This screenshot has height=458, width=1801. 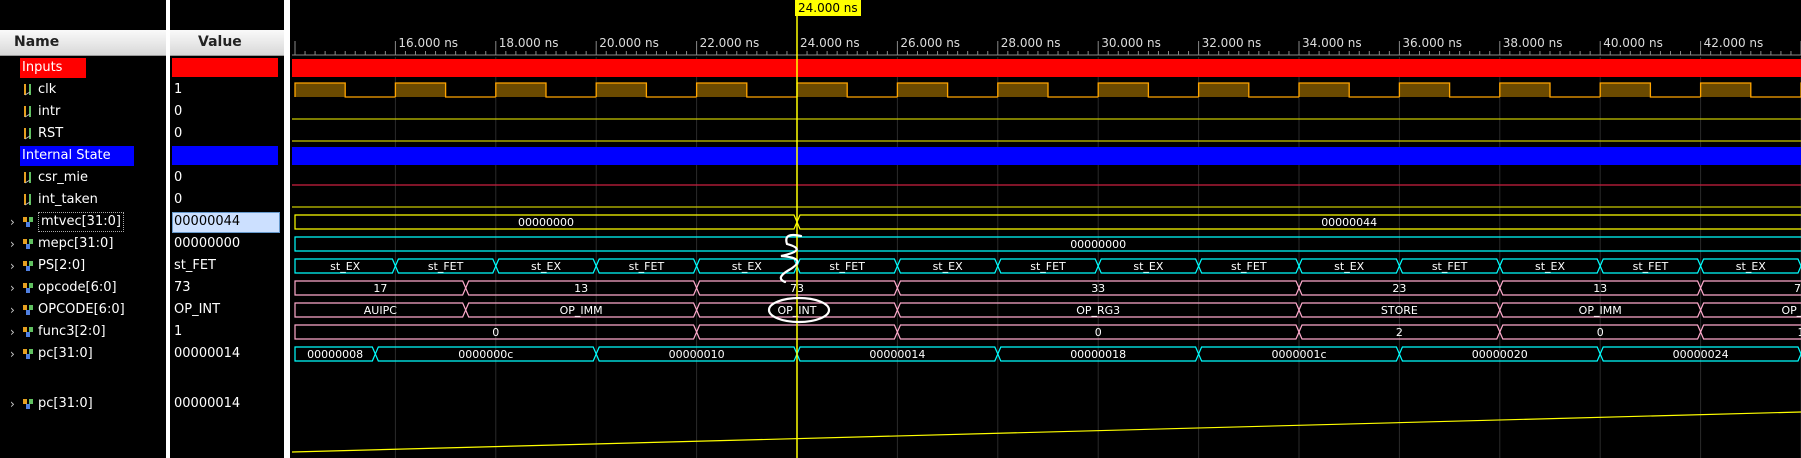 I want to click on signal-row-inputs: Inputs, so click(x=83, y=68).